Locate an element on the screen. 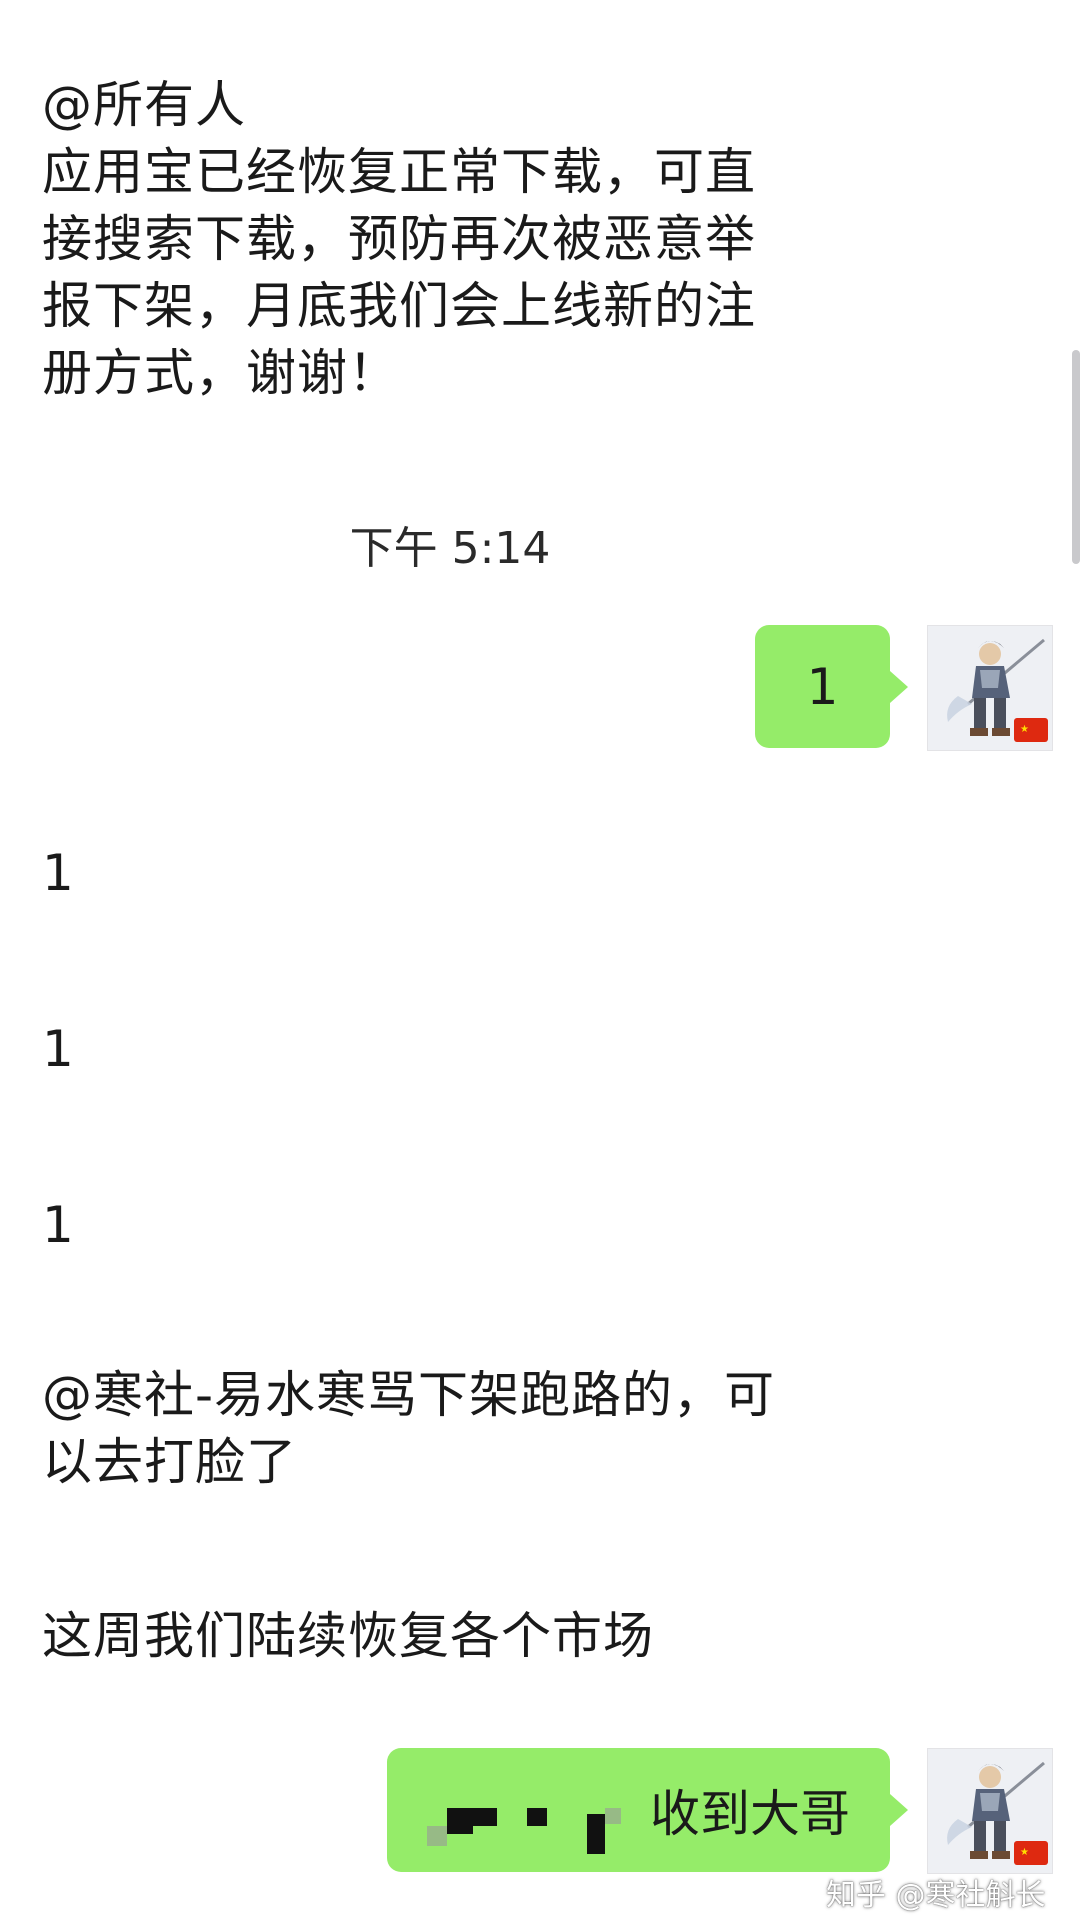  watermark: 知乎 @寒社斛长 is located at coordinates (936, 1895).